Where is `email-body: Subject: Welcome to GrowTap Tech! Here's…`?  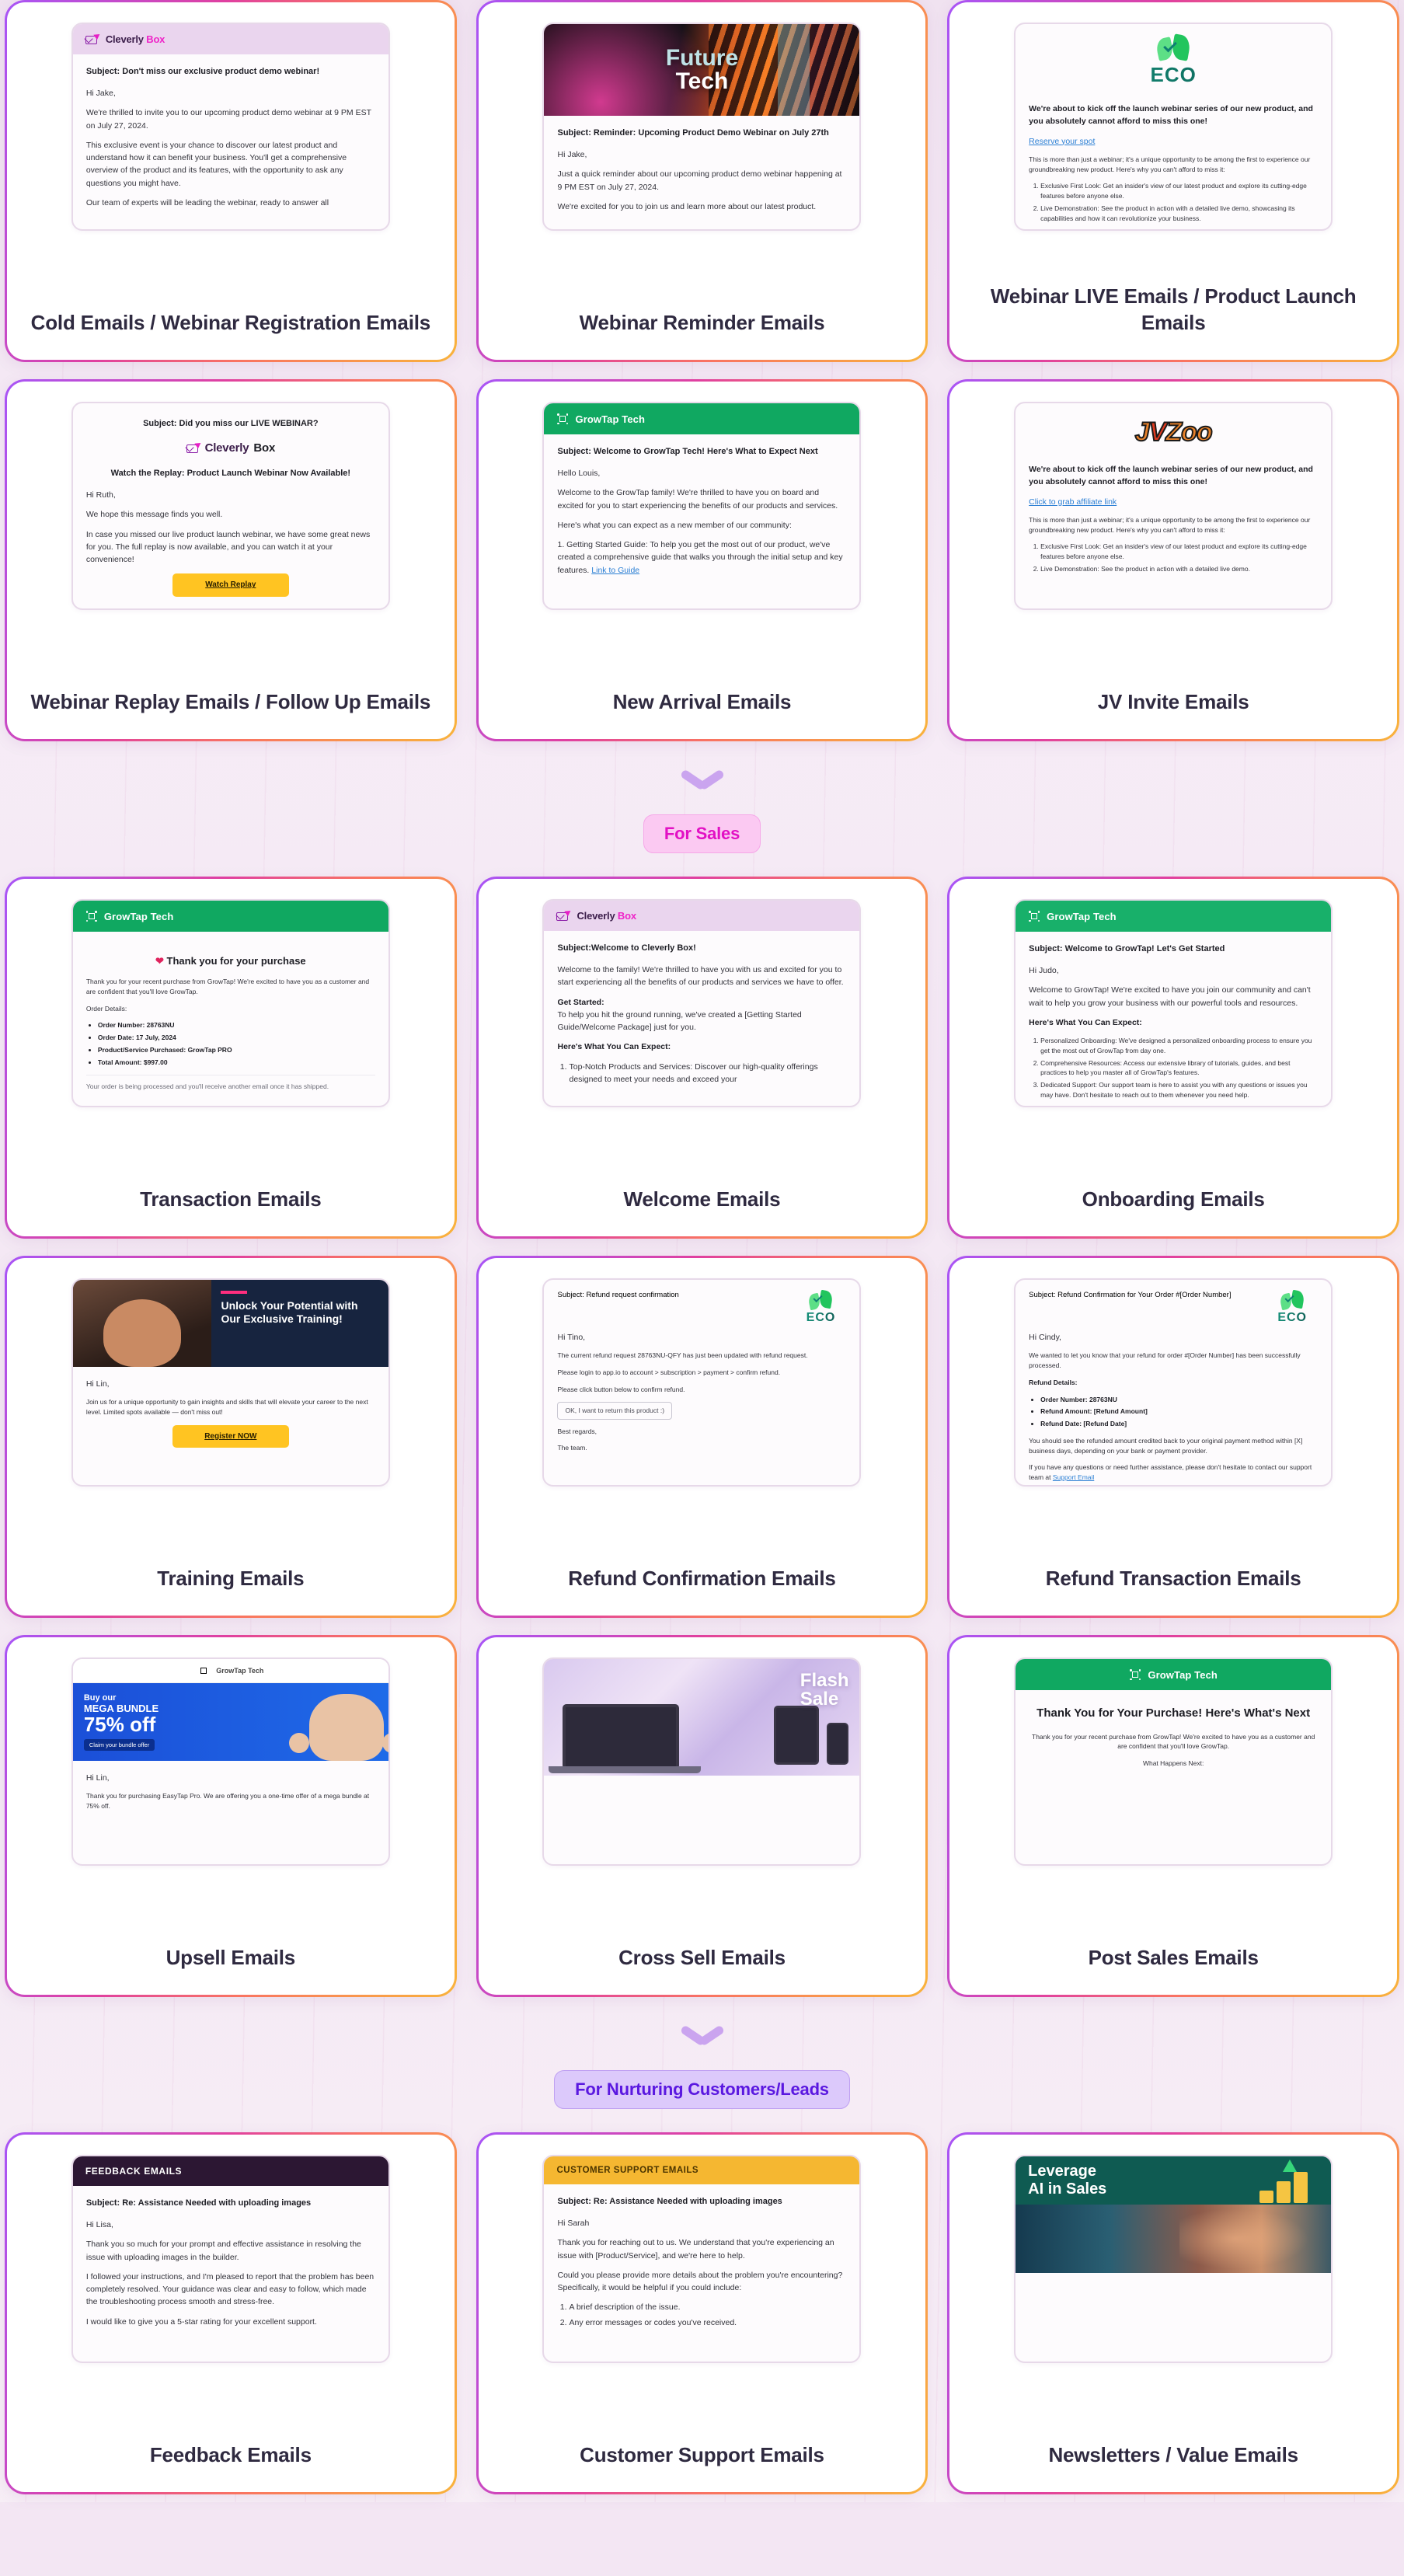 email-body: Subject: Welcome to GrowTap Tech! Here's… is located at coordinates (701, 506).